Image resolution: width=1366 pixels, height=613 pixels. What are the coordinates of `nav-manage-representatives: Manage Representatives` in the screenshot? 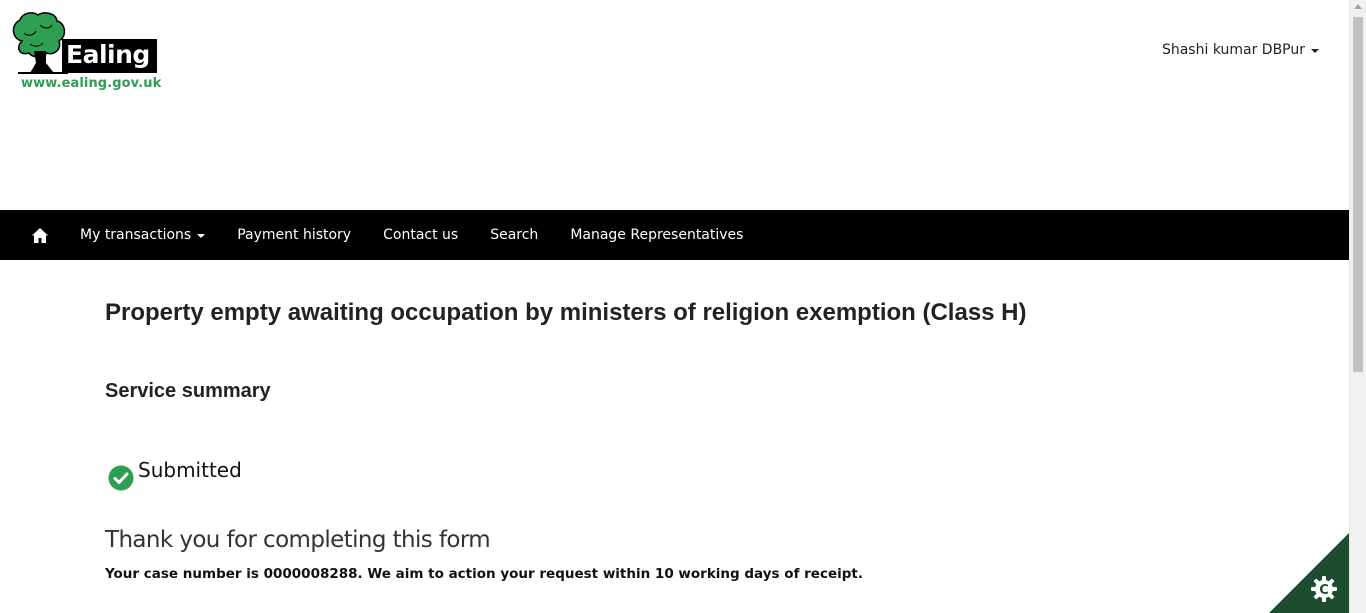 It's located at (656, 235).